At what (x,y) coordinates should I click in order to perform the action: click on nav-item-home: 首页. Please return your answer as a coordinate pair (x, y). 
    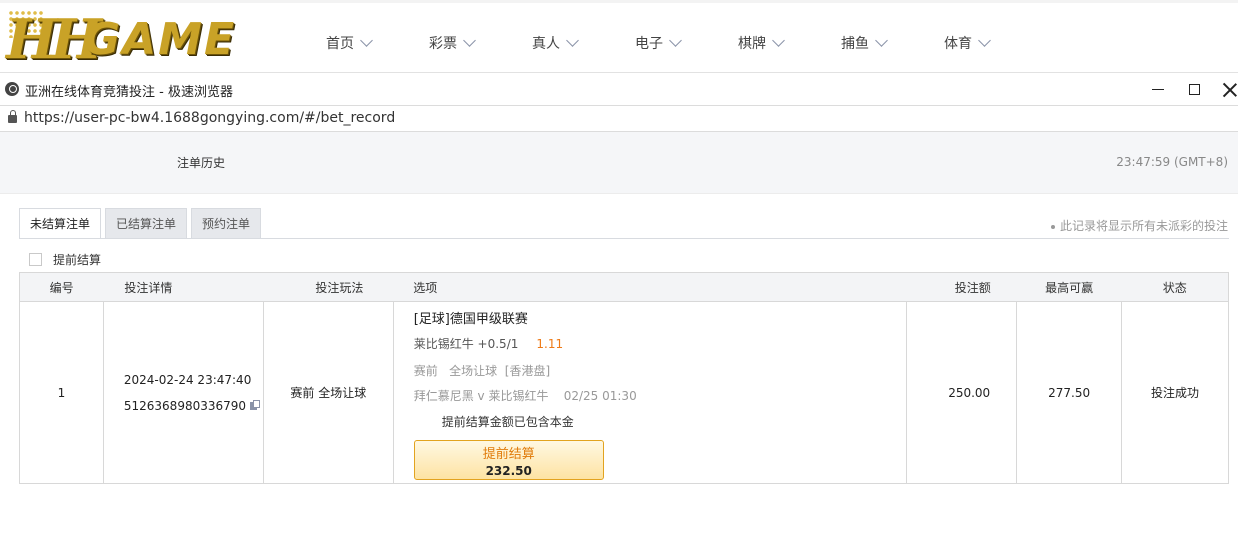
    Looking at the image, I should click on (377, 43).